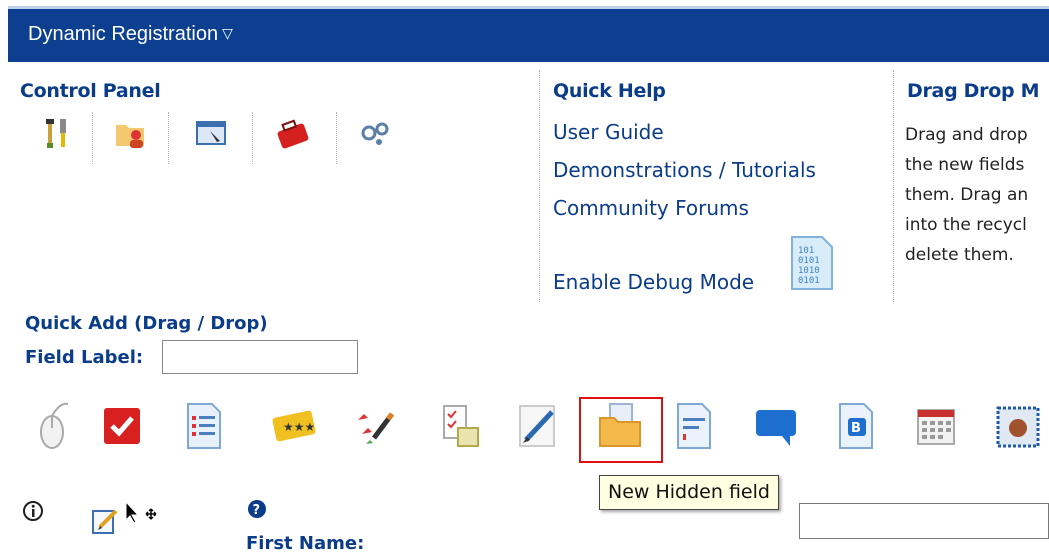 This screenshot has width=1049, height=555. Describe the element at coordinates (609, 91) in the screenshot. I see `quick-help-title: Quick Help` at that location.